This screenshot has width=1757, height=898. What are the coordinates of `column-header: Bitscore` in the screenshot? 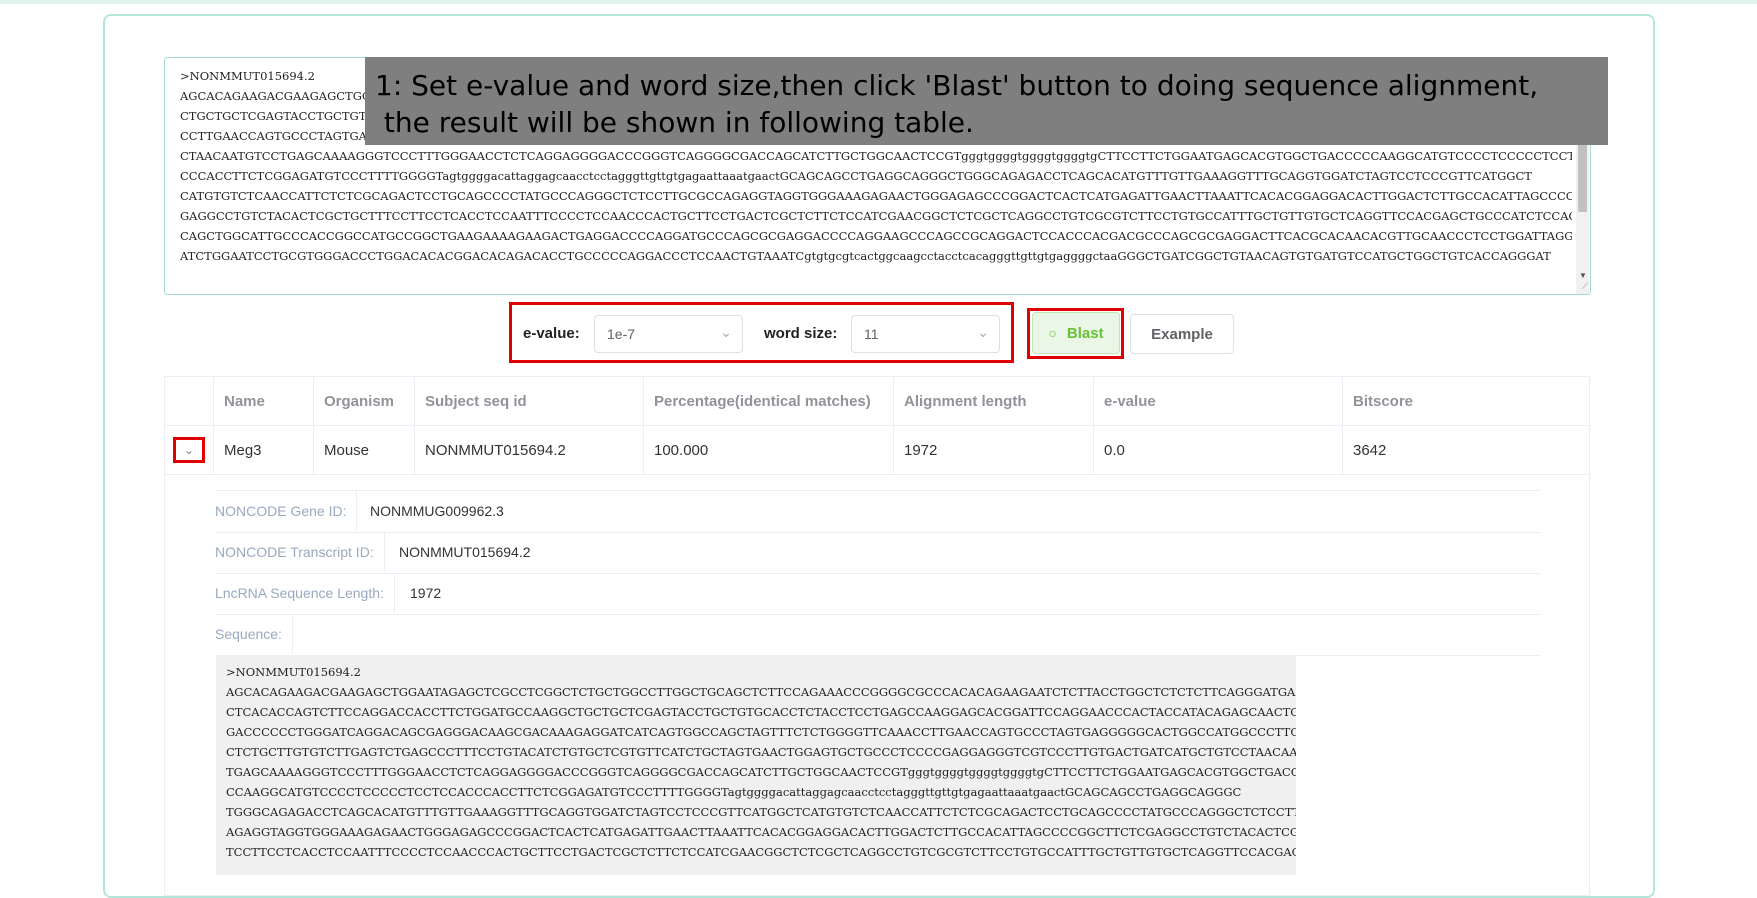 It's located at (1383, 401).